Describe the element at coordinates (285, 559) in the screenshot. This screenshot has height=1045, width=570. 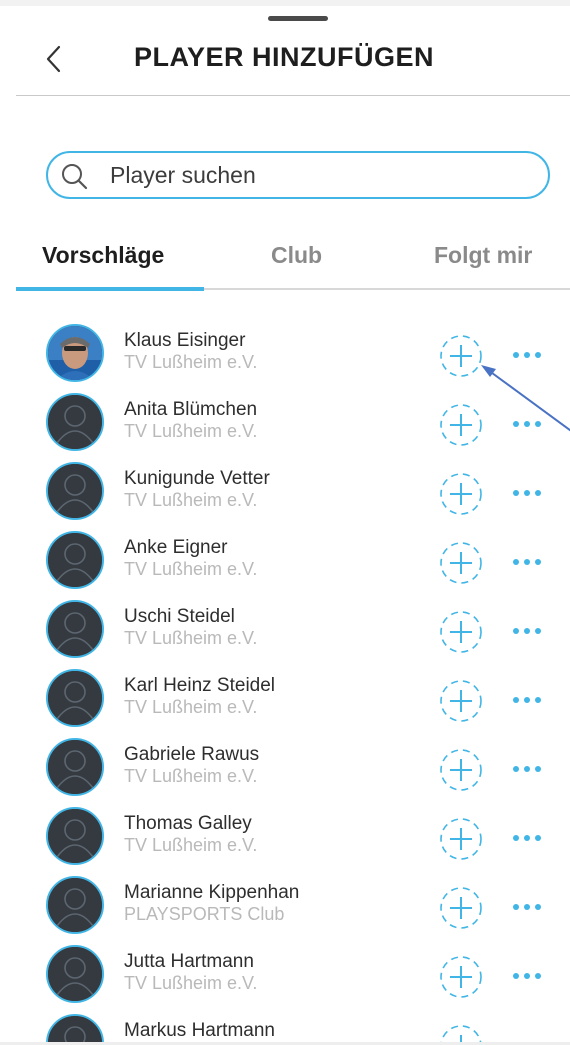
I see `player-row: Anke Eigner TV Lußheim e.V.` at that location.